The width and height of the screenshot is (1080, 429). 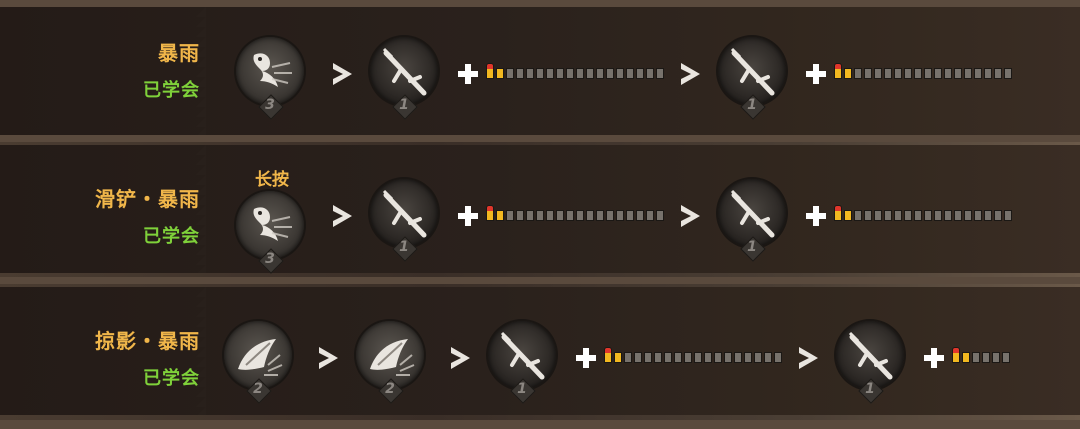 What do you see at coordinates (147, 357) in the screenshot?
I see `combo-label: 掠影・暴雨 已学会` at bounding box center [147, 357].